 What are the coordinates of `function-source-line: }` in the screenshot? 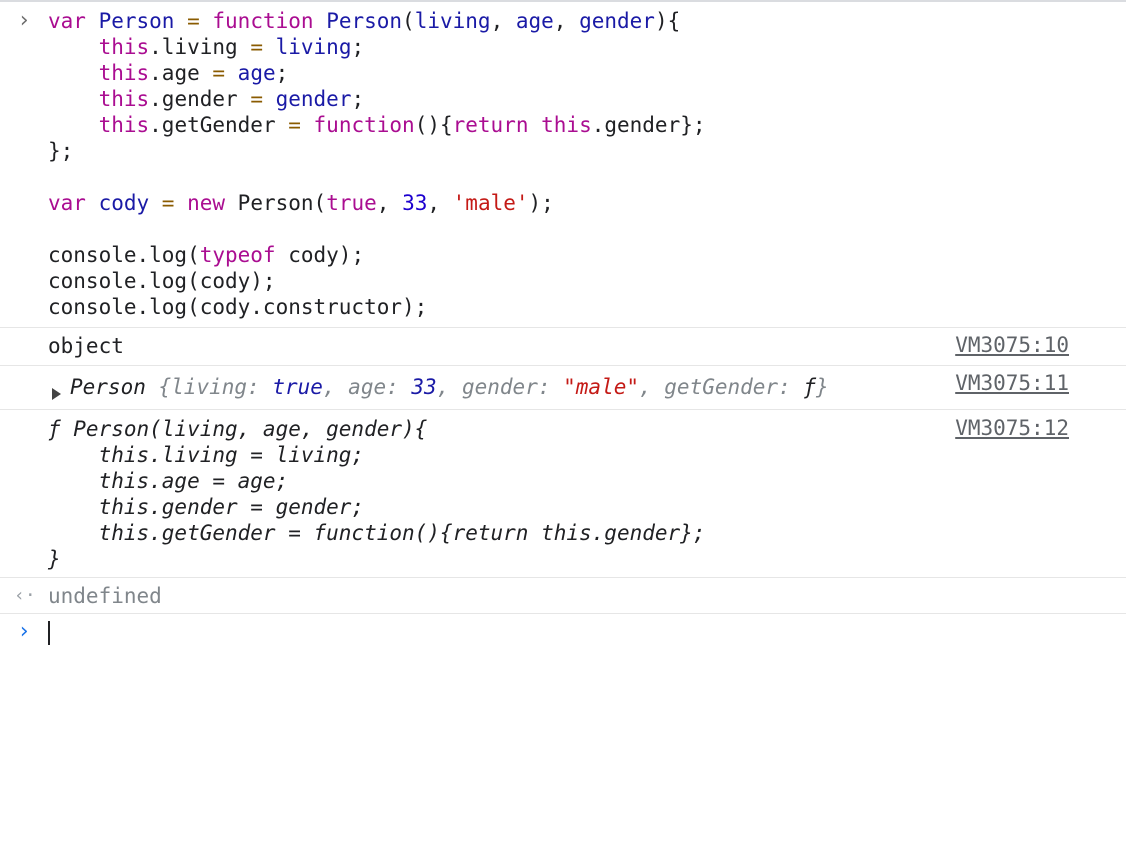 It's located at (54, 559).